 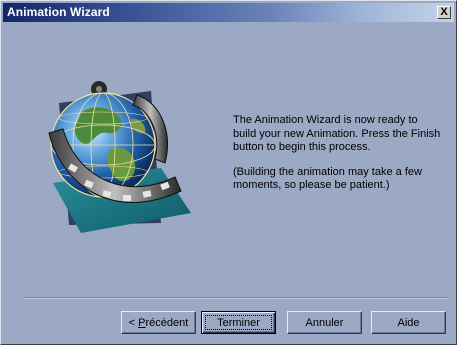 I want to click on previous-button: < Précédent, so click(x=158, y=322).